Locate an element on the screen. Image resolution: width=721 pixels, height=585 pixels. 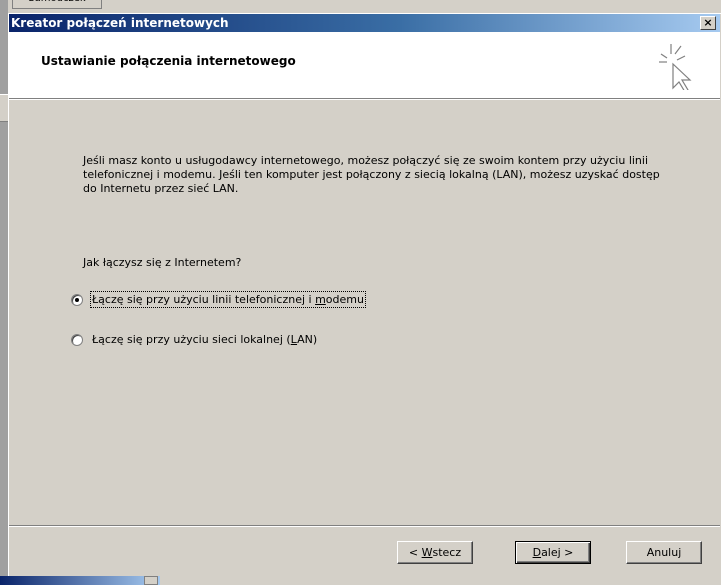
footer-divider-highlight is located at coordinates (364, 526).